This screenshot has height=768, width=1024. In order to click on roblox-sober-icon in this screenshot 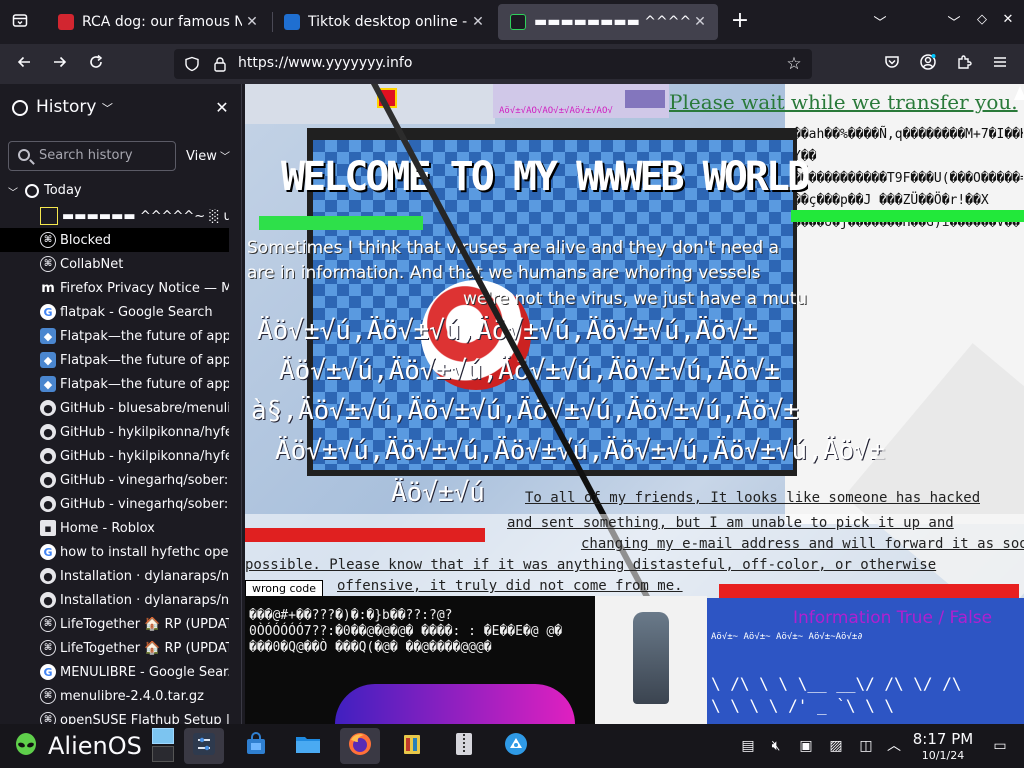, I will do `click(516, 746)`.